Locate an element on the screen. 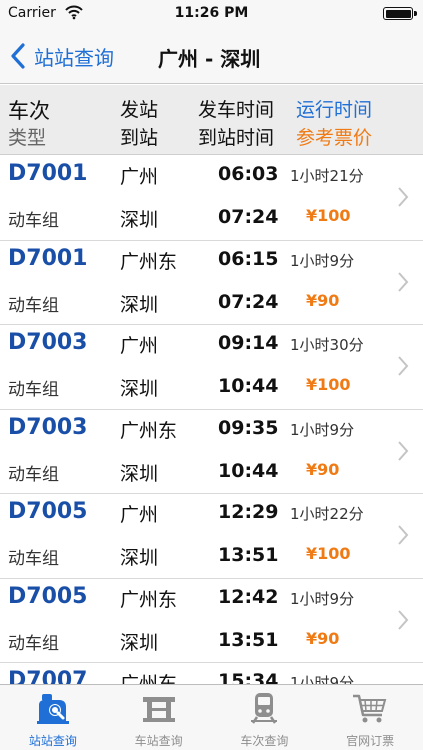 The width and height of the screenshot is (423, 750). departure-time: 09:14 is located at coordinates (248, 343).